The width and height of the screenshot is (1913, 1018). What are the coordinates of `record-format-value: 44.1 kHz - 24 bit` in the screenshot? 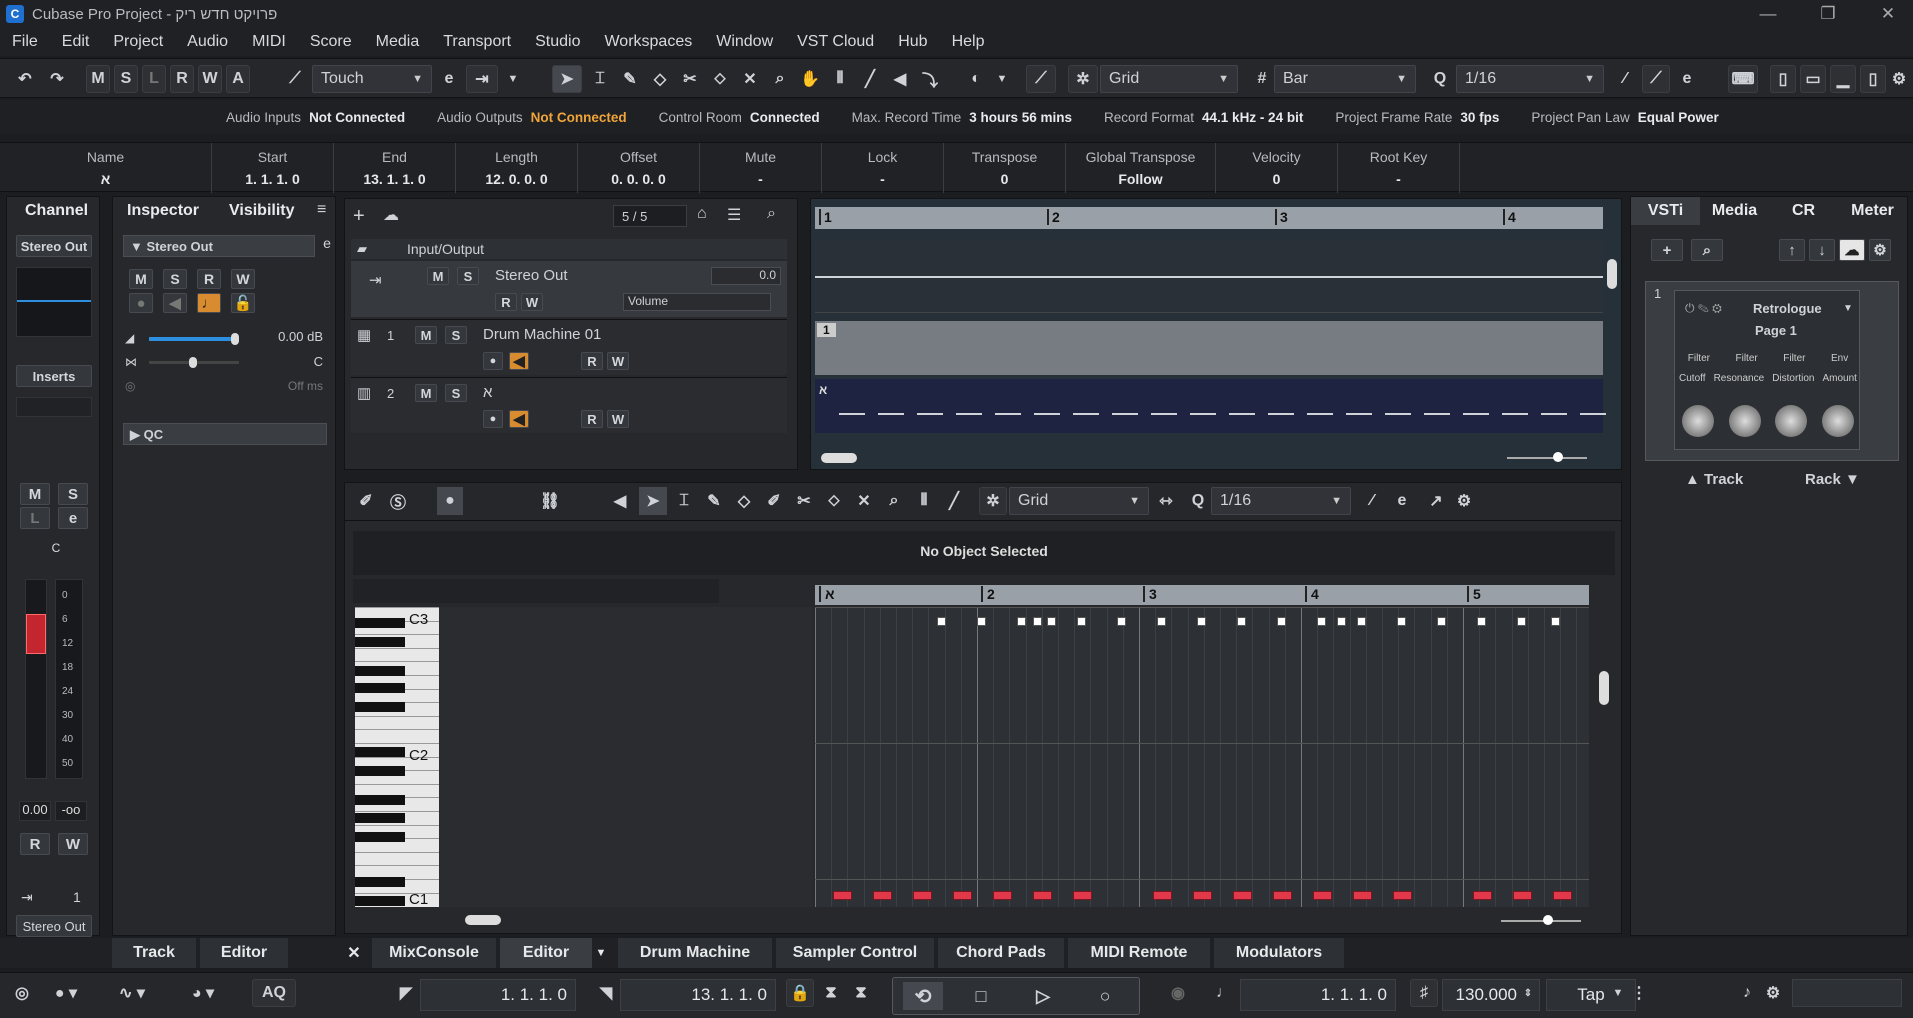 It's located at (1259, 117).